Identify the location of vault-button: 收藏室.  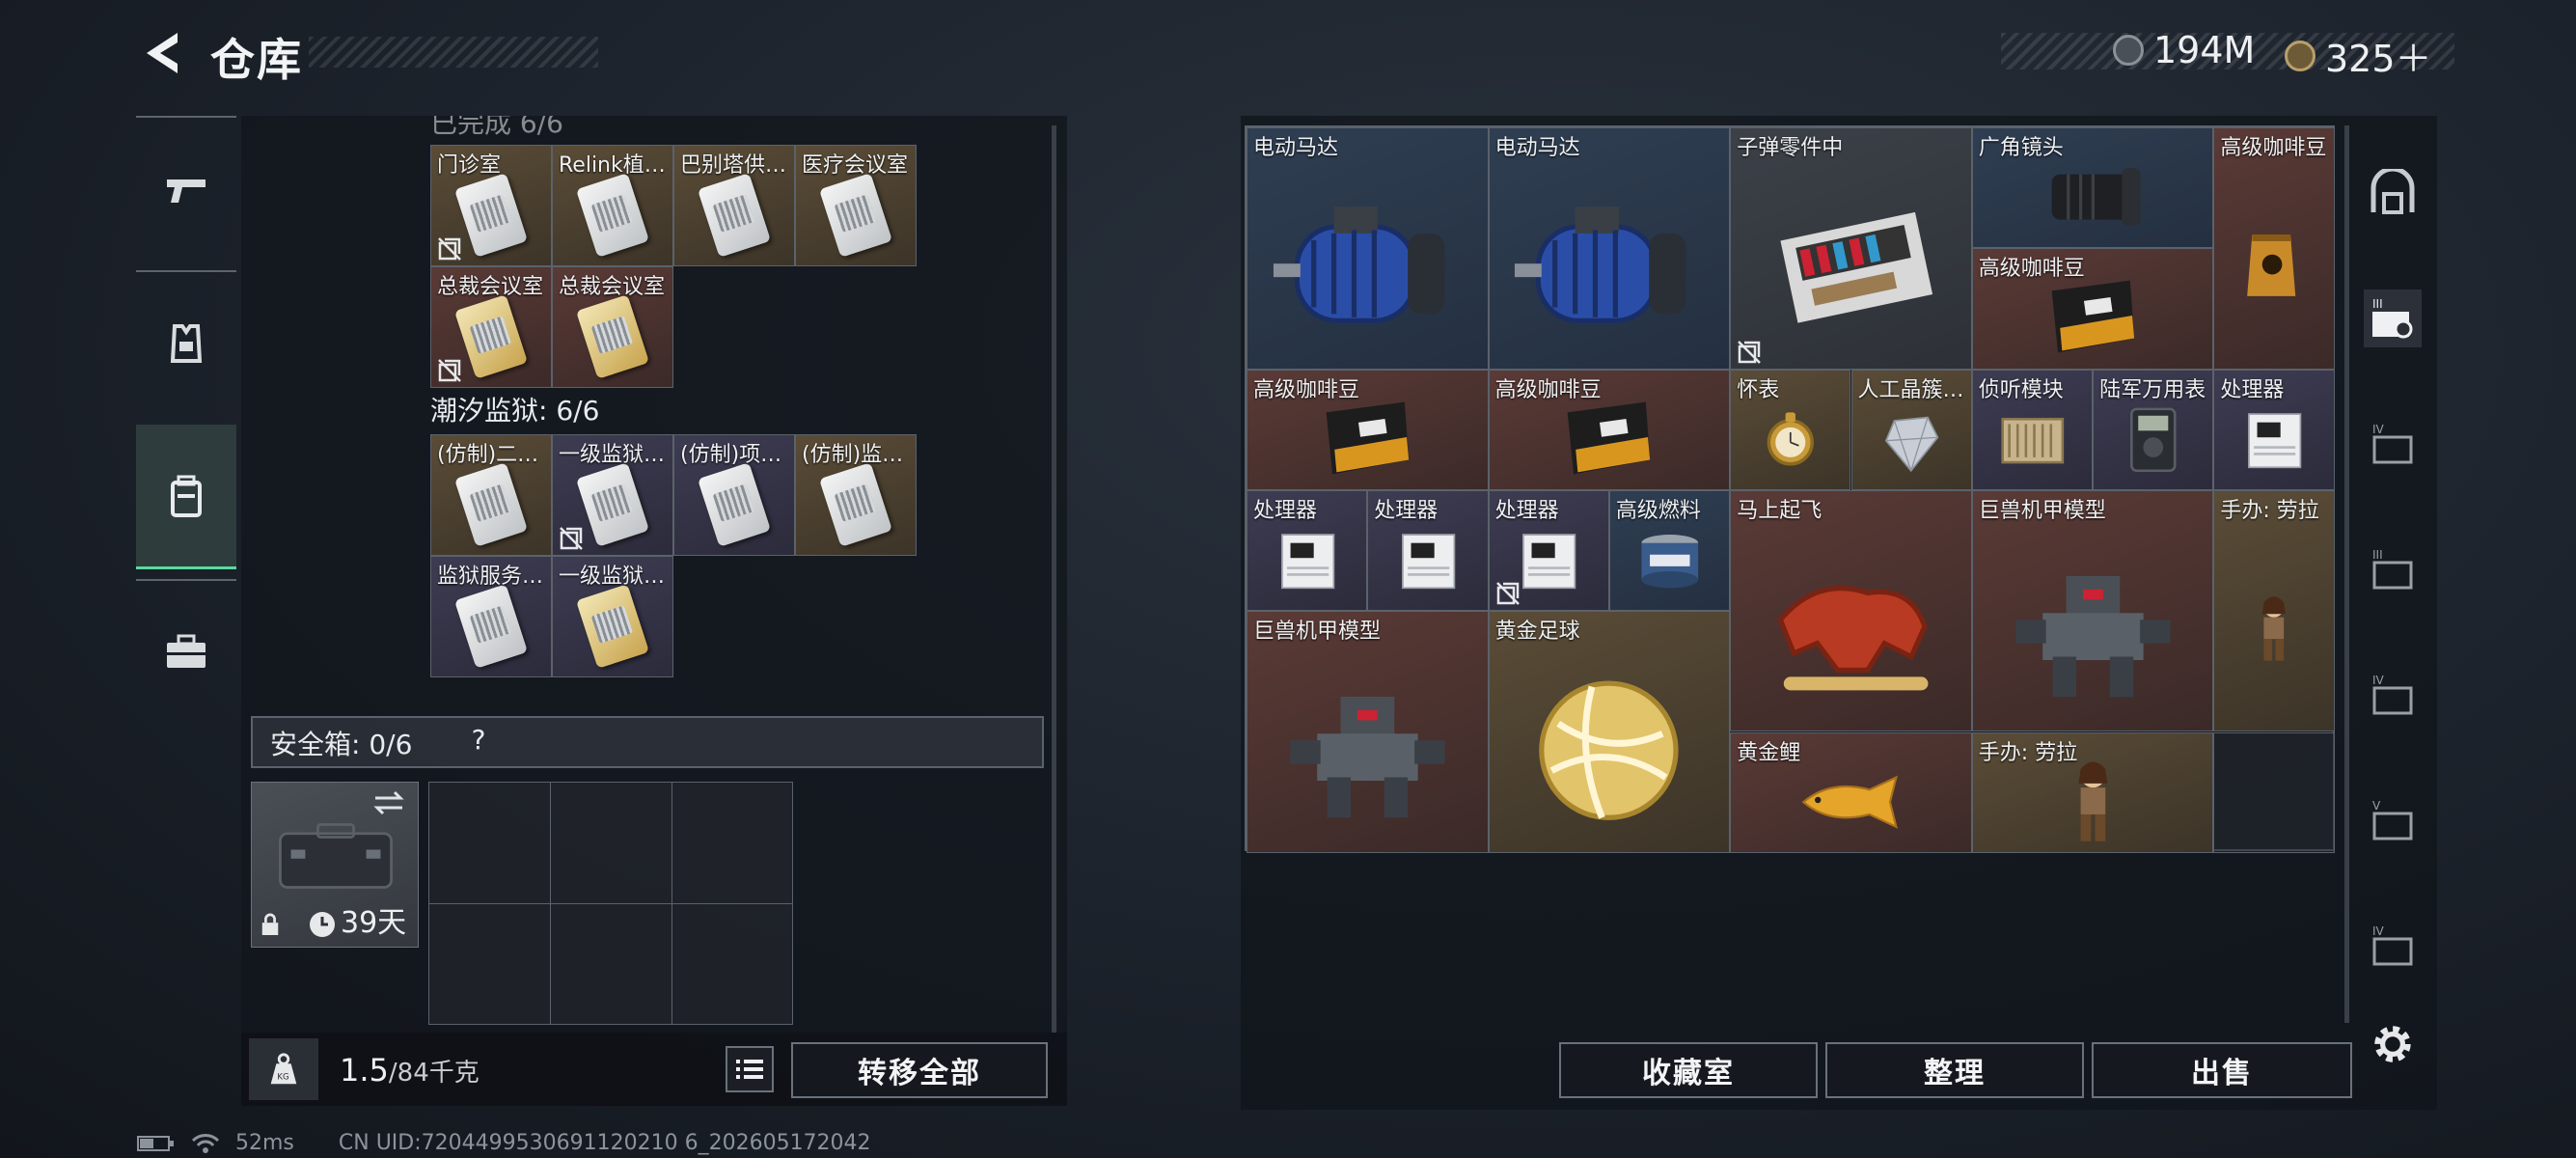
(1688, 1070).